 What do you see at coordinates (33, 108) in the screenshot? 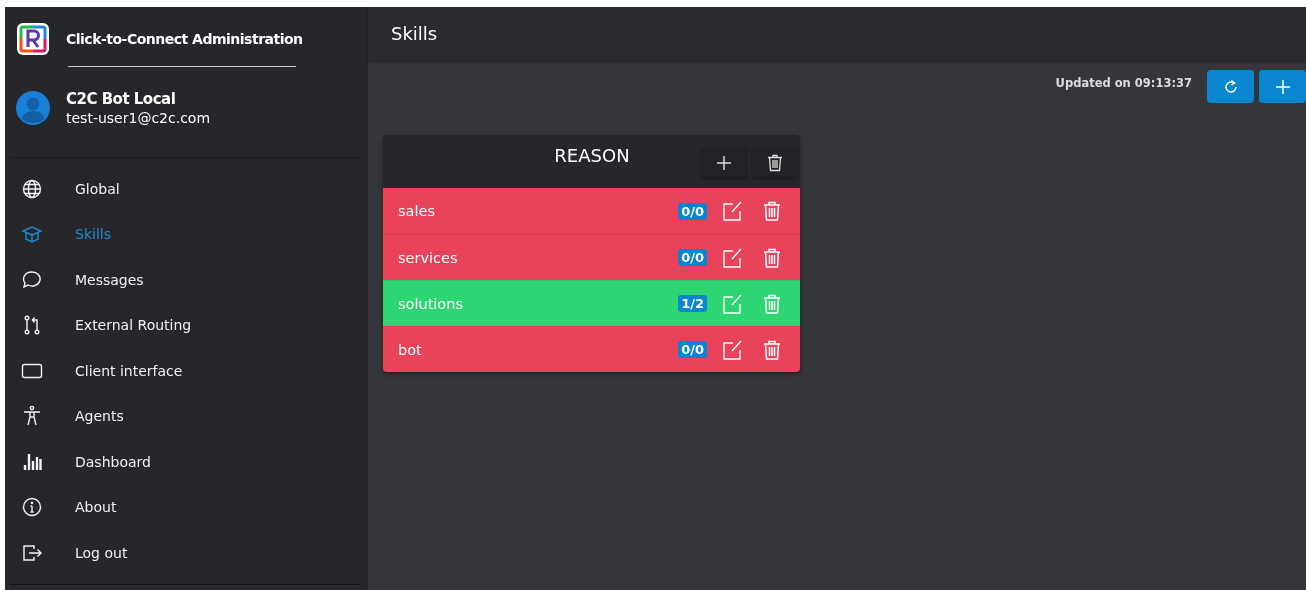
I see `avatar-icon` at bounding box center [33, 108].